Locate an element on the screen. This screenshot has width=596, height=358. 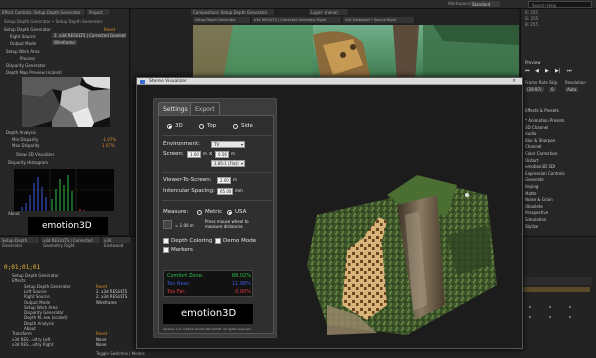
depth-coloring-label: Depth Coloring is located at coordinates (192, 241).